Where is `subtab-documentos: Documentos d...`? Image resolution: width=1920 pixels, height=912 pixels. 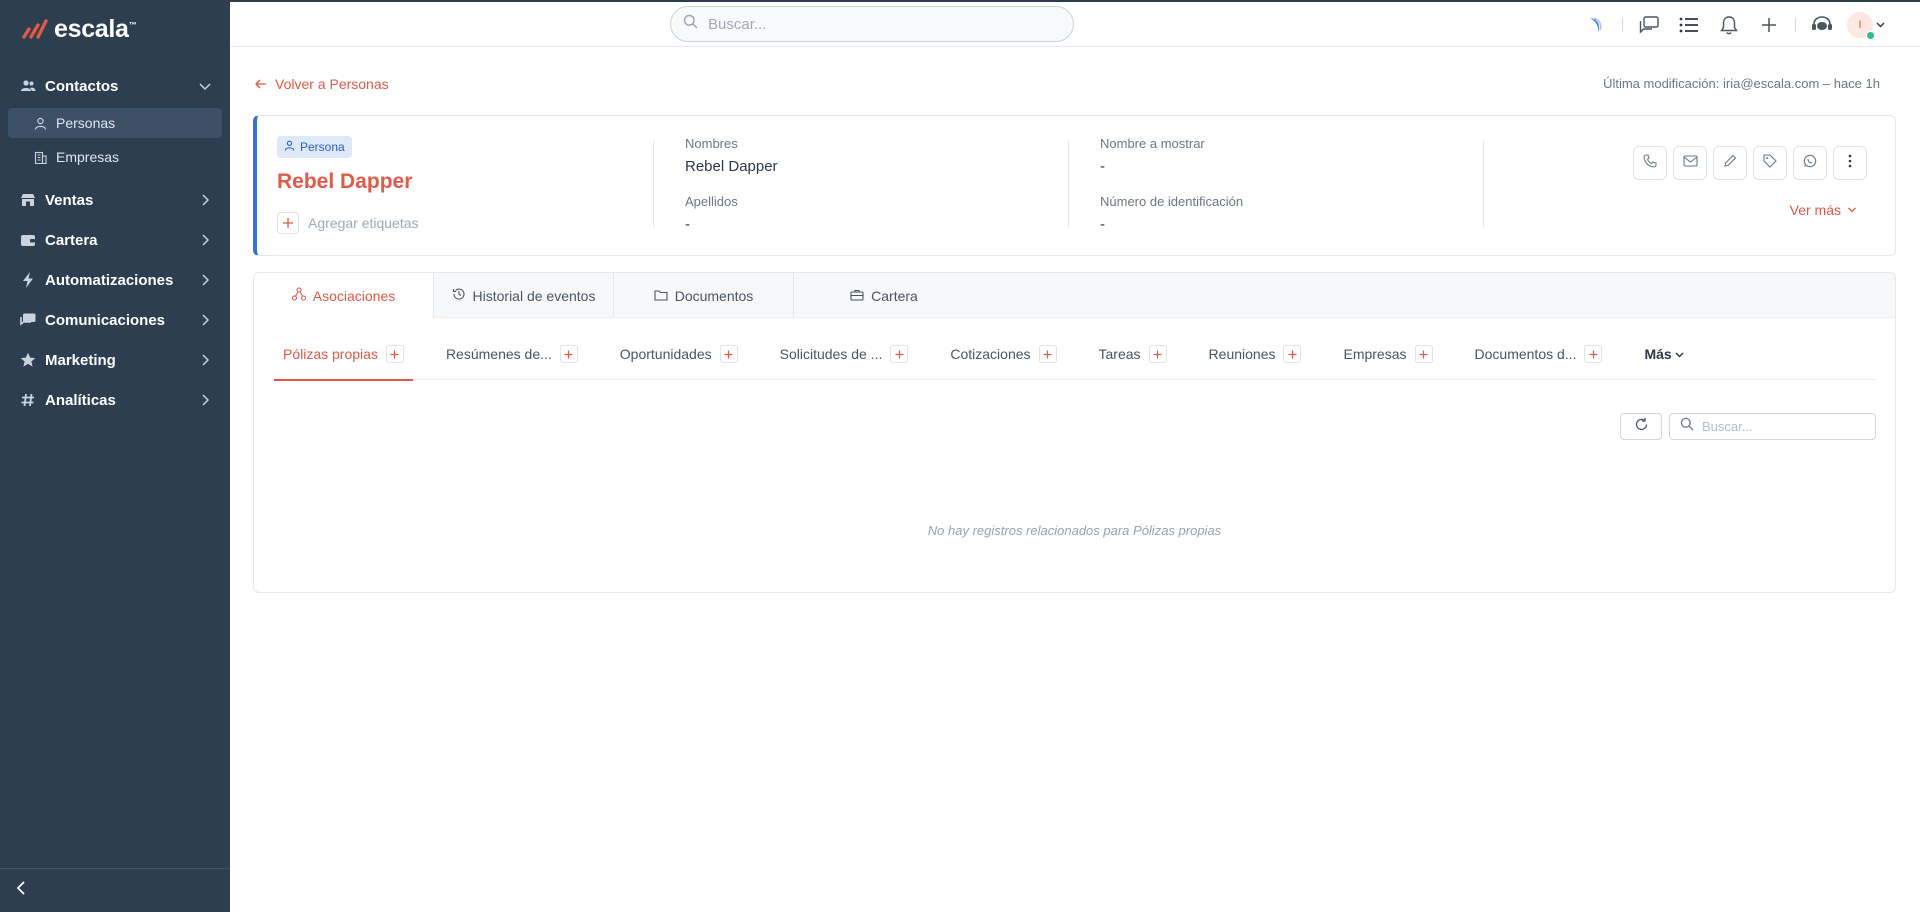
subtab-documentos: Documentos d... is located at coordinates (1539, 354).